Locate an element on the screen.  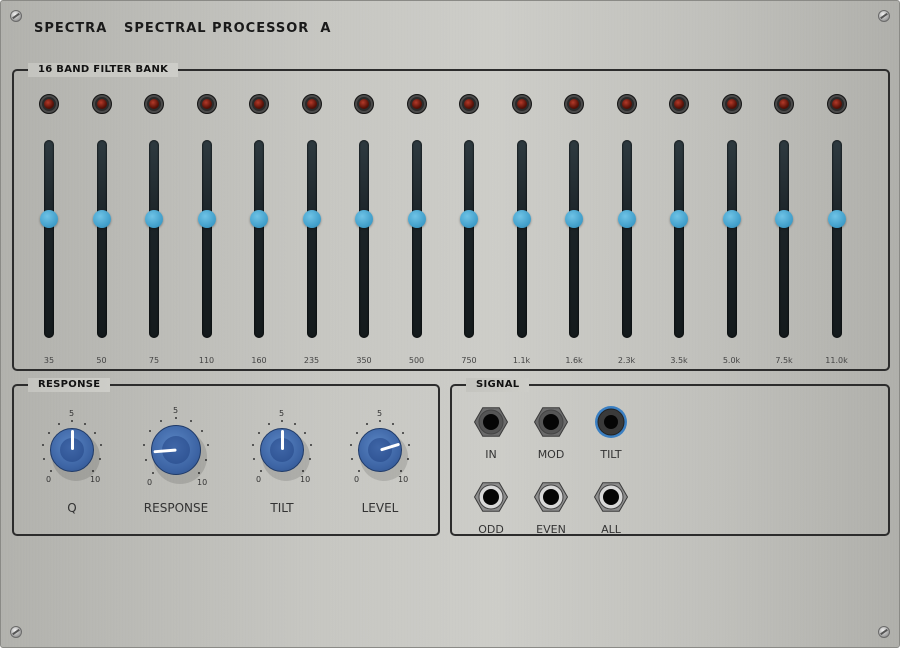
signal-title: SIGNAL is located at coordinates (498, 385).